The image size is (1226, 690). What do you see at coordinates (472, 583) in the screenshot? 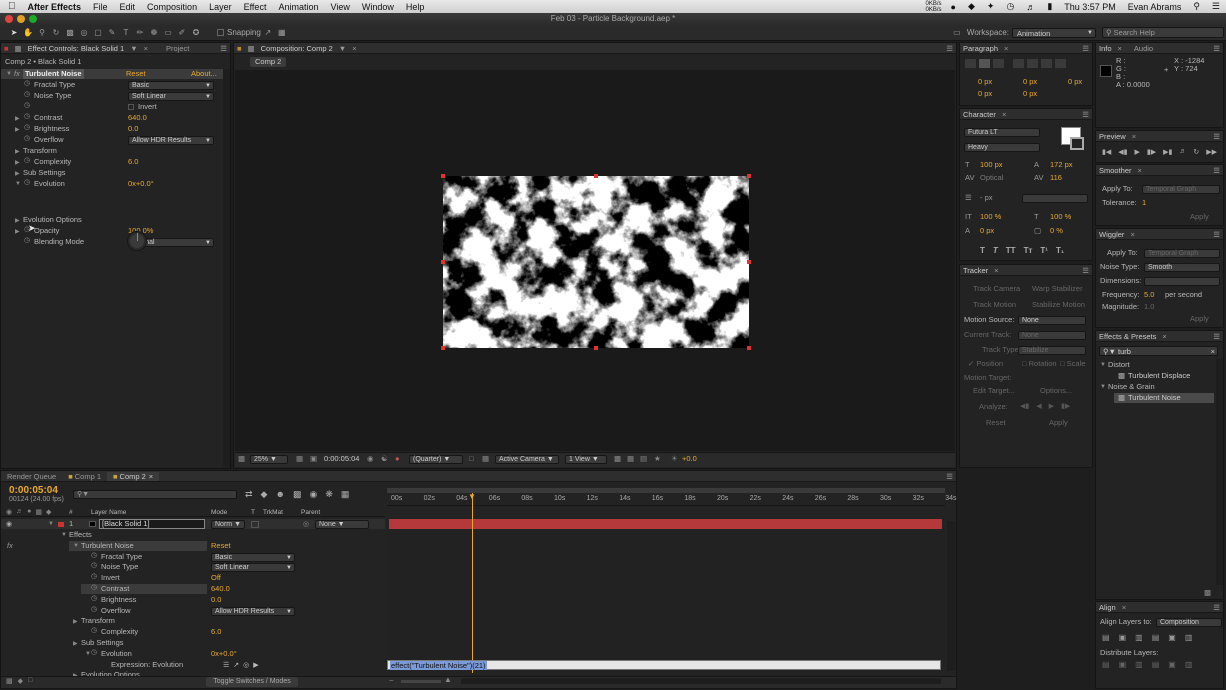
I see `current-time-indicator` at bounding box center [472, 583].